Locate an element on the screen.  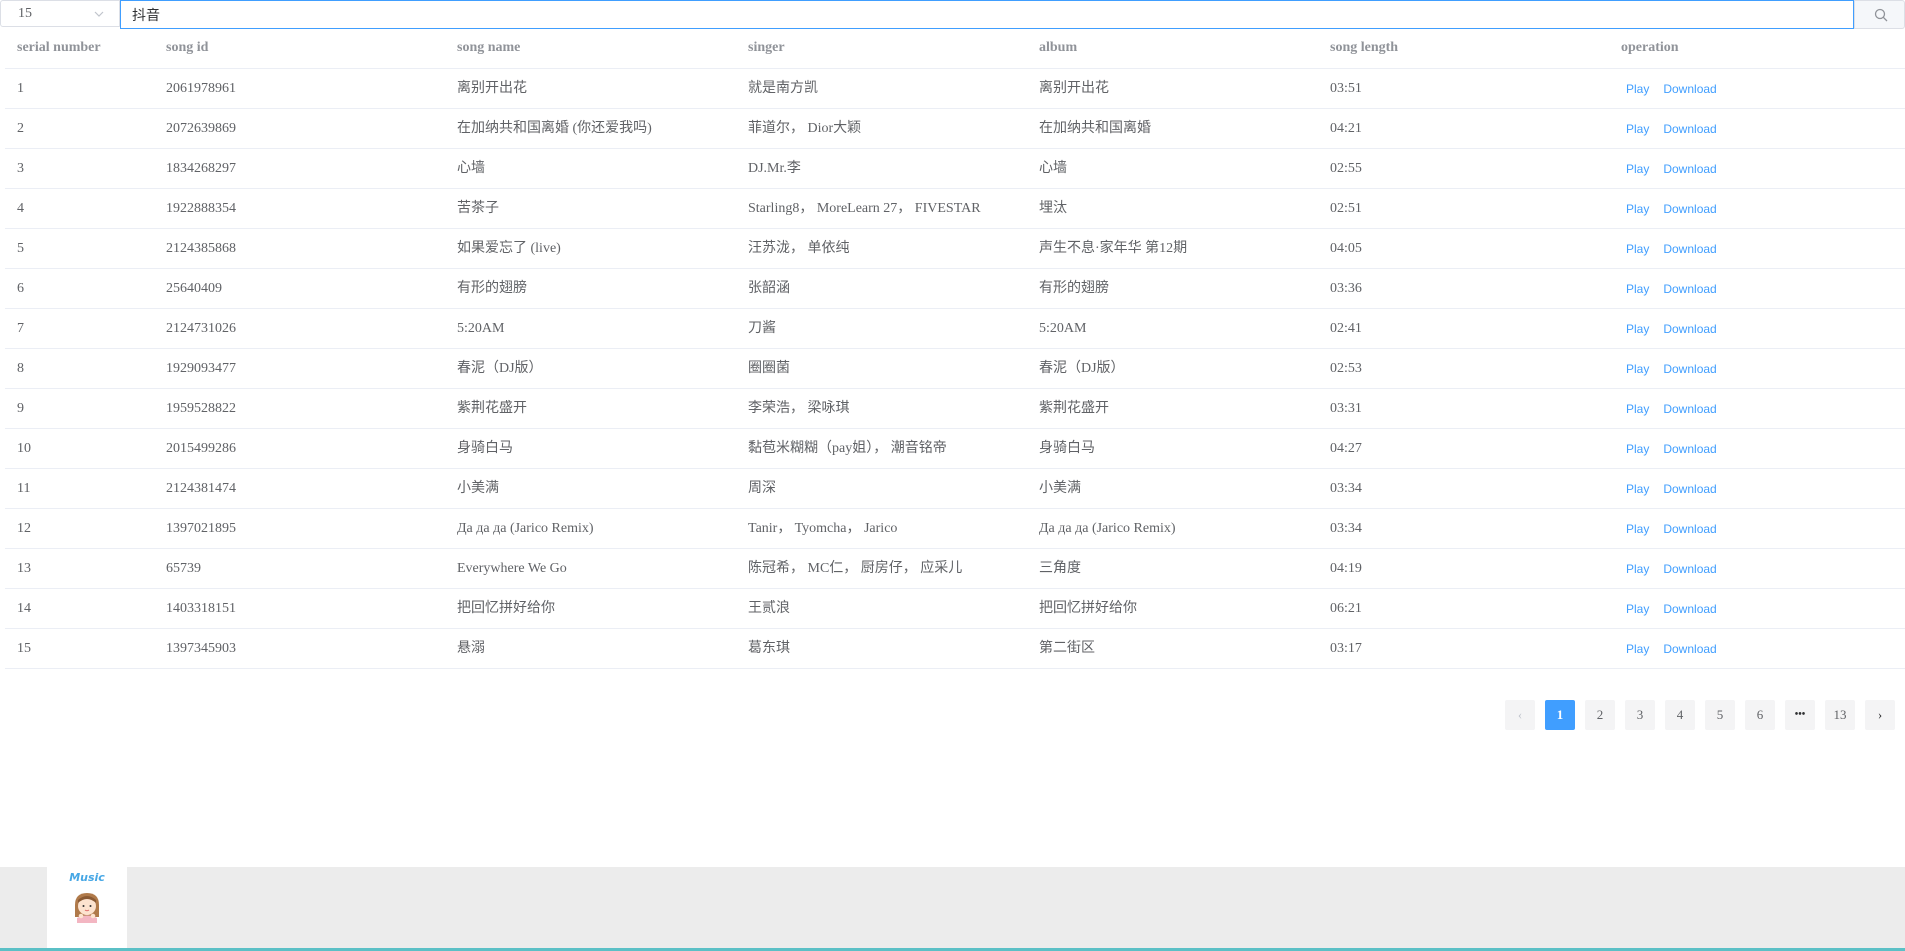
cell-song-id: 1834268297 is located at coordinates (201, 168).